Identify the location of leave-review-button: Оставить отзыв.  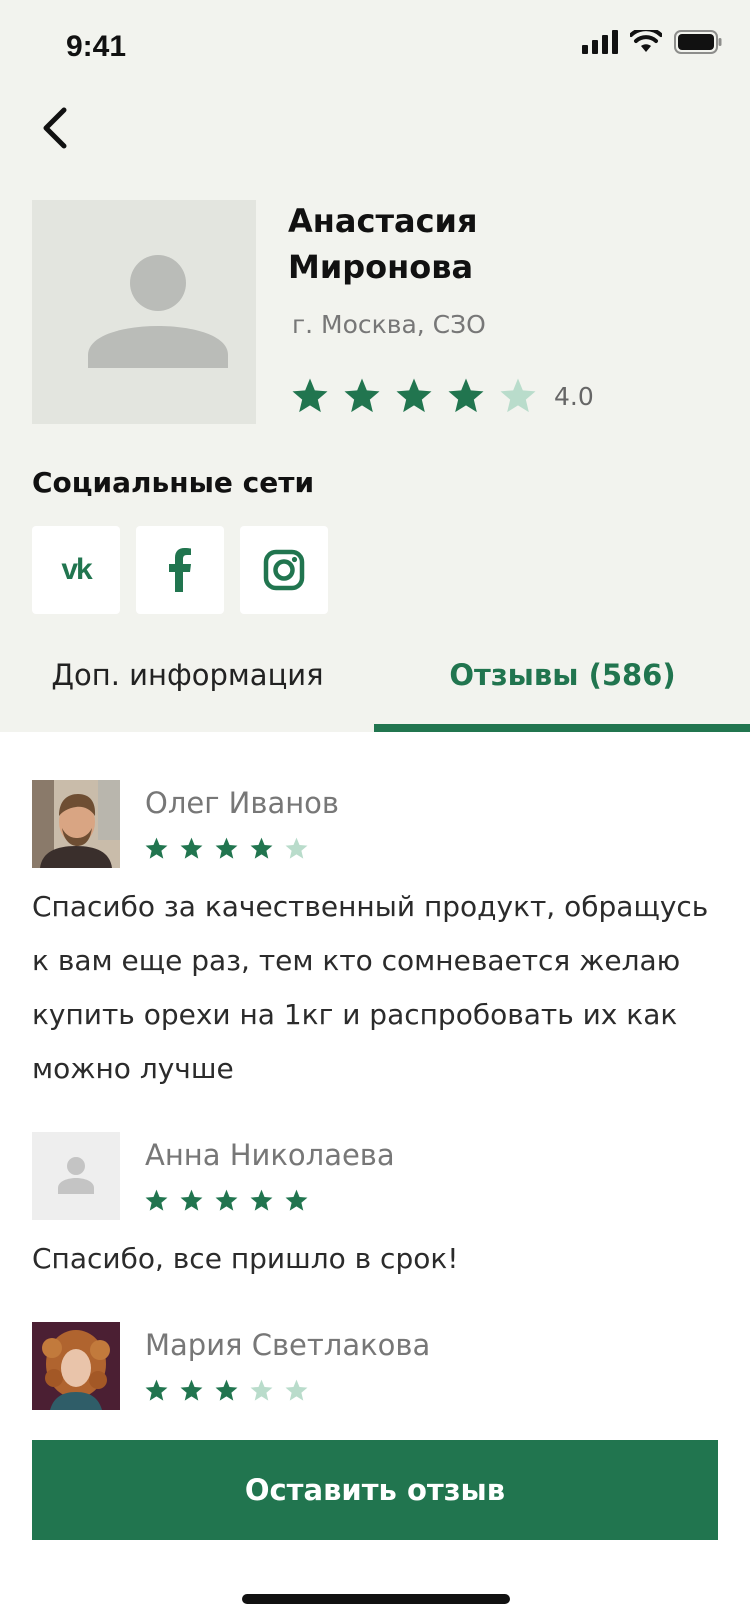
(375, 1490).